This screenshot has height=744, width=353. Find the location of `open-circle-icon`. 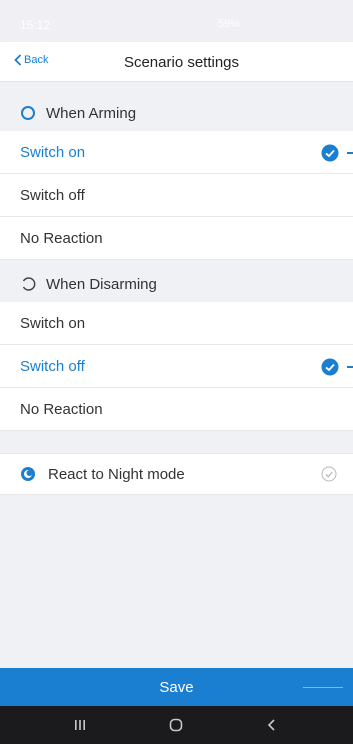

open-circle-icon is located at coordinates (29, 284).